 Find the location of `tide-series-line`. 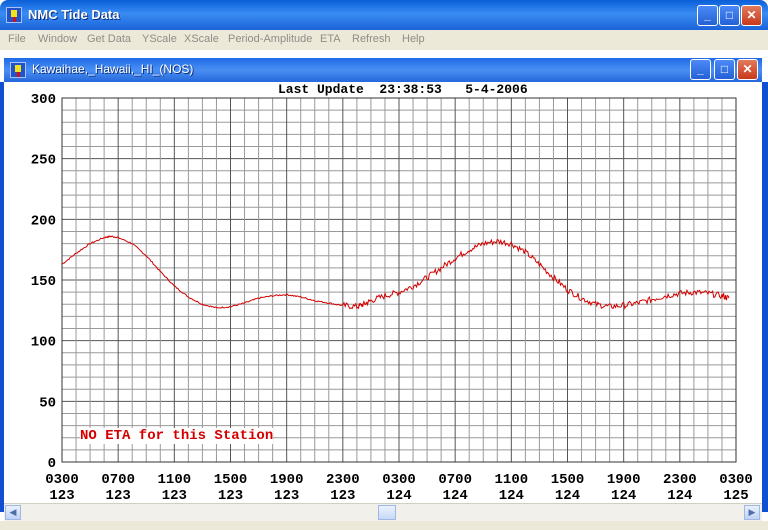

tide-series-line is located at coordinates (395, 272).